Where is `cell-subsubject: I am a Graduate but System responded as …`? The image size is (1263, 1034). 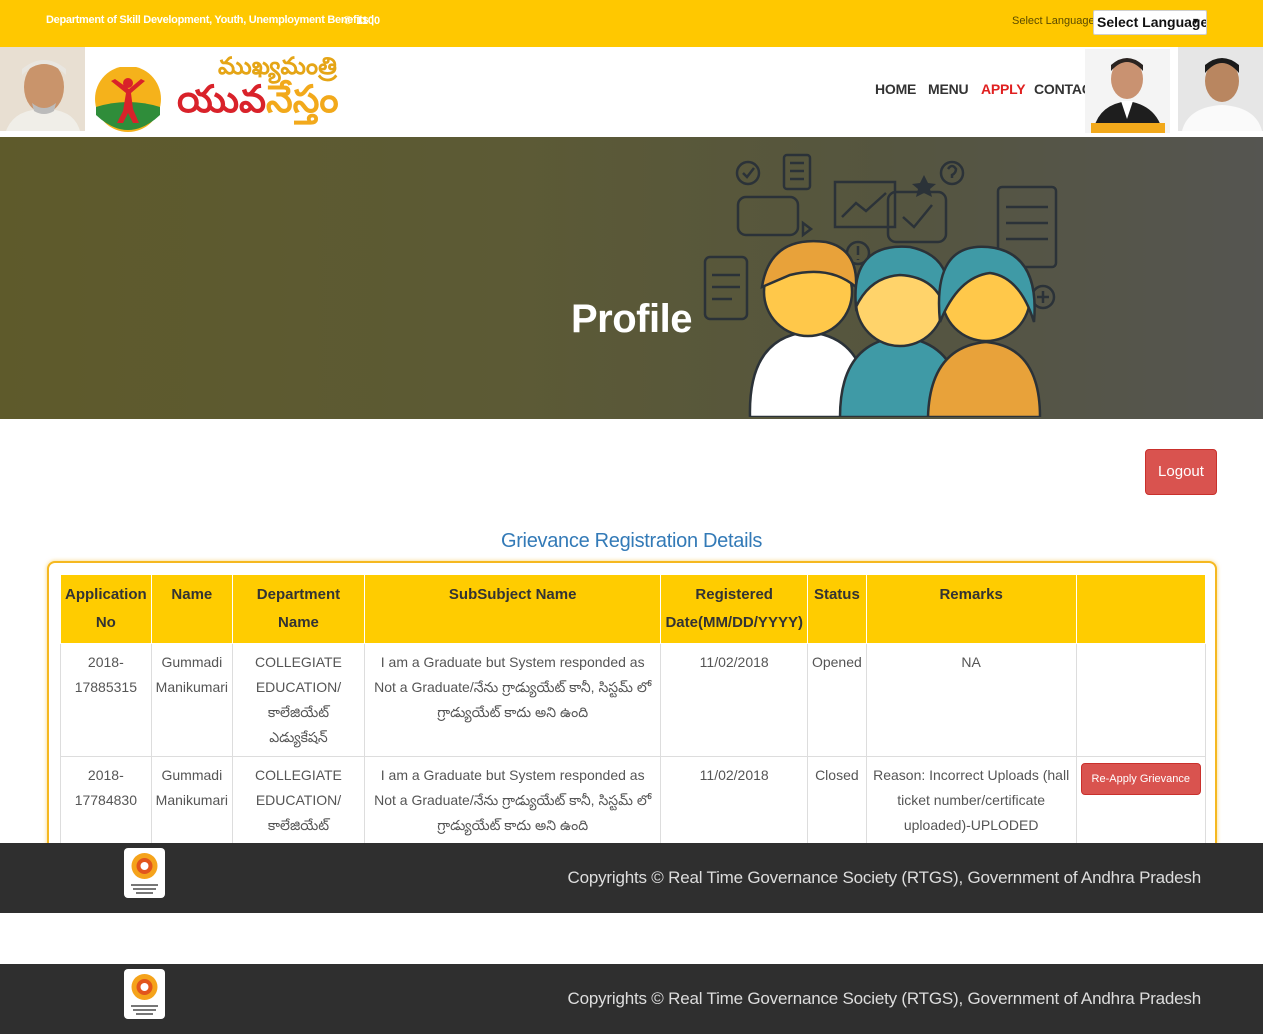
cell-subsubject: I am a Graduate but System responded as … is located at coordinates (512, 700).